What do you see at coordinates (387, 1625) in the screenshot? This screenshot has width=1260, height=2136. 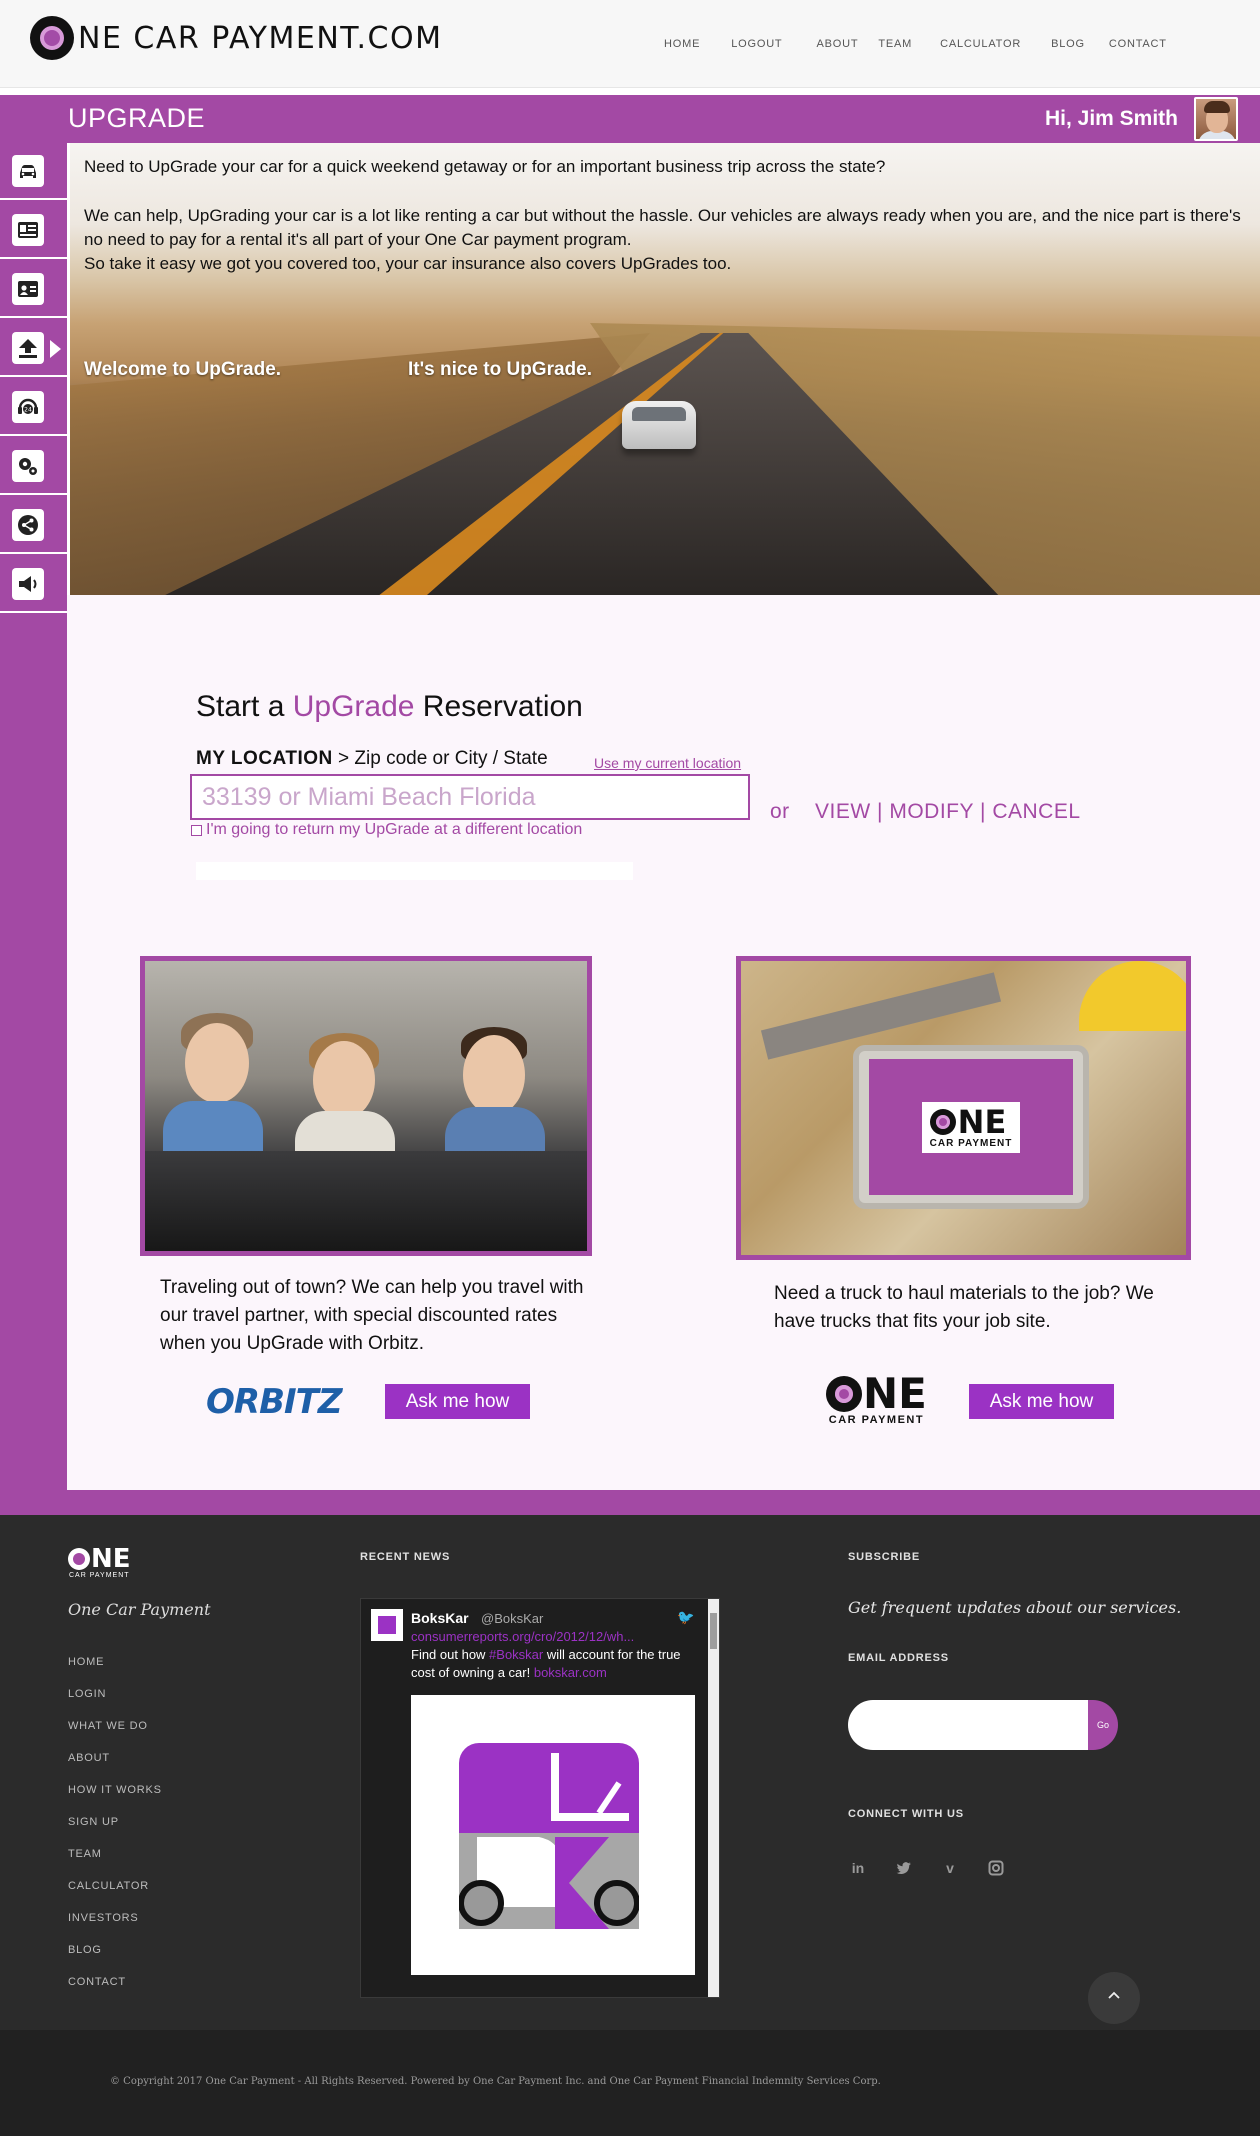 I see `tweet-avatar` at bounding box center [387, 1625].